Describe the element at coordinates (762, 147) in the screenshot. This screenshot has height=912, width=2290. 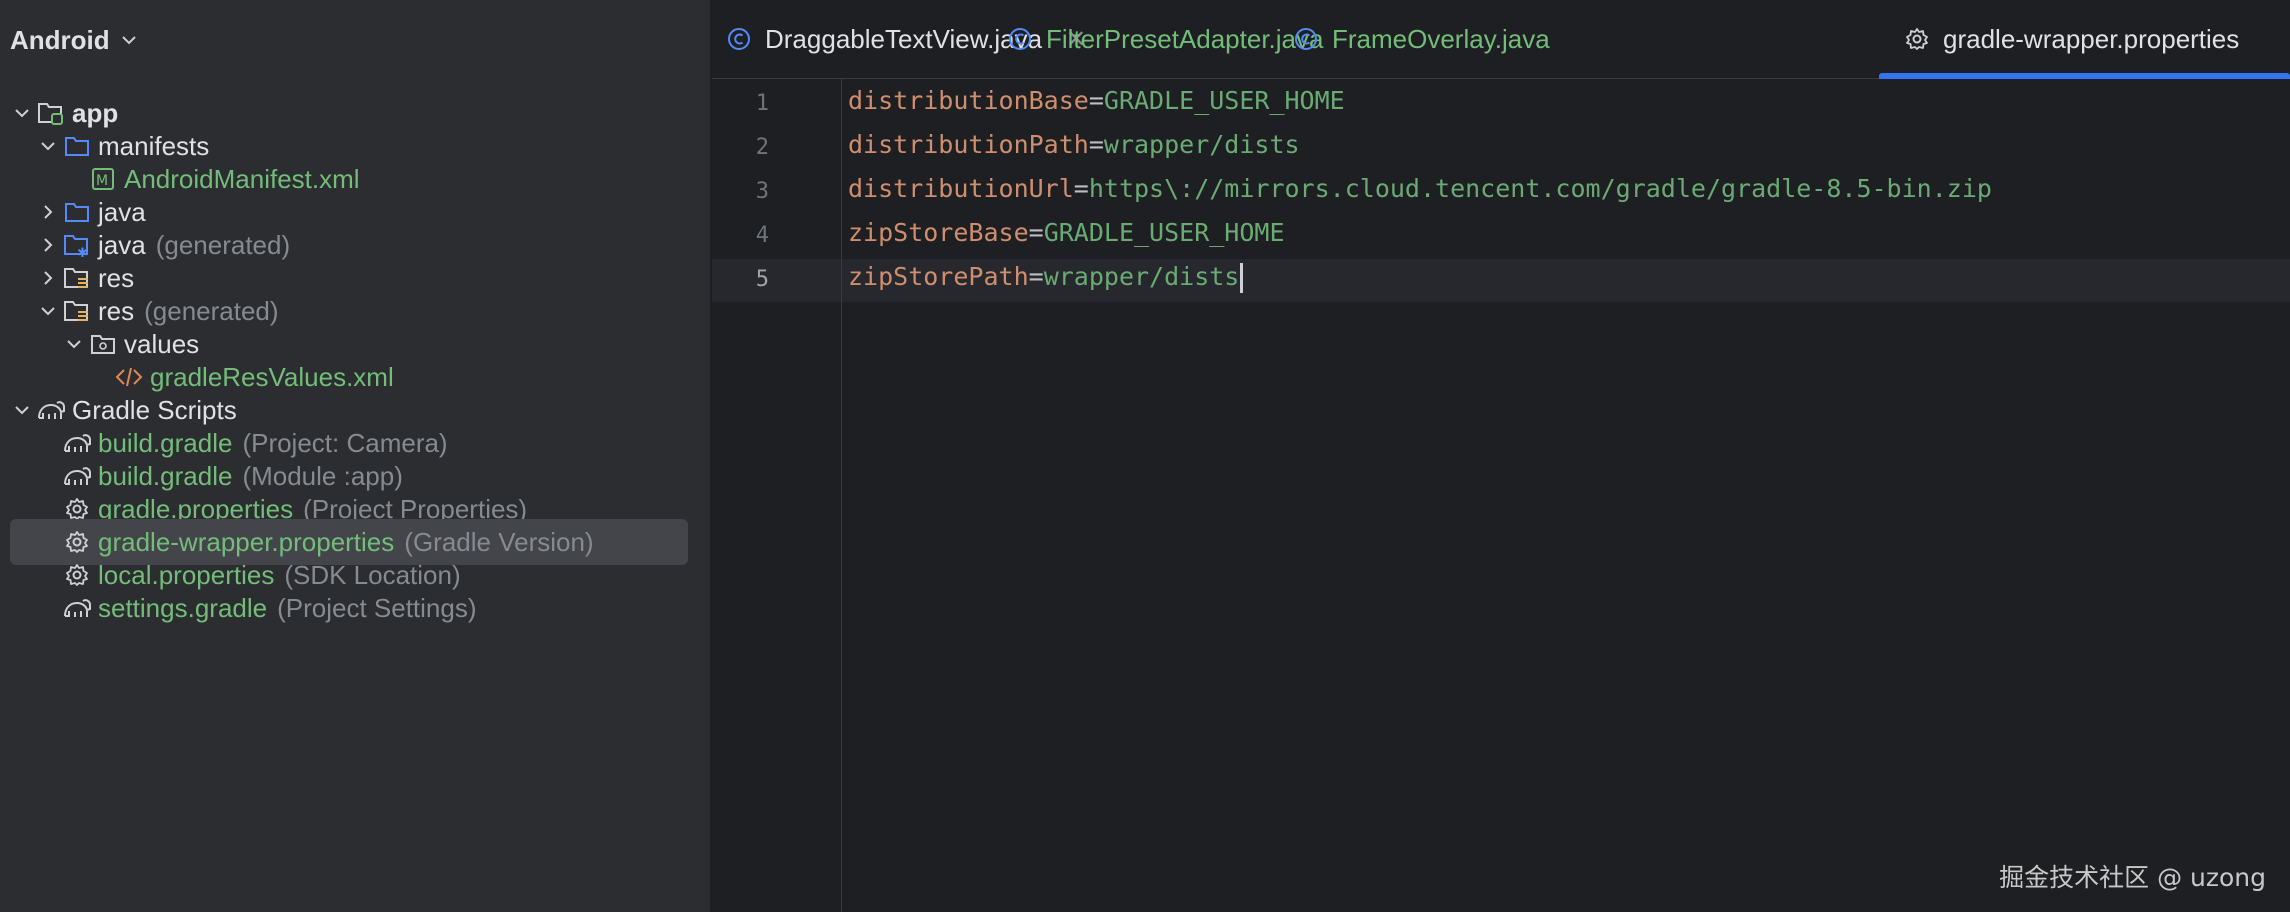
I see `line-number: 2` at that location.